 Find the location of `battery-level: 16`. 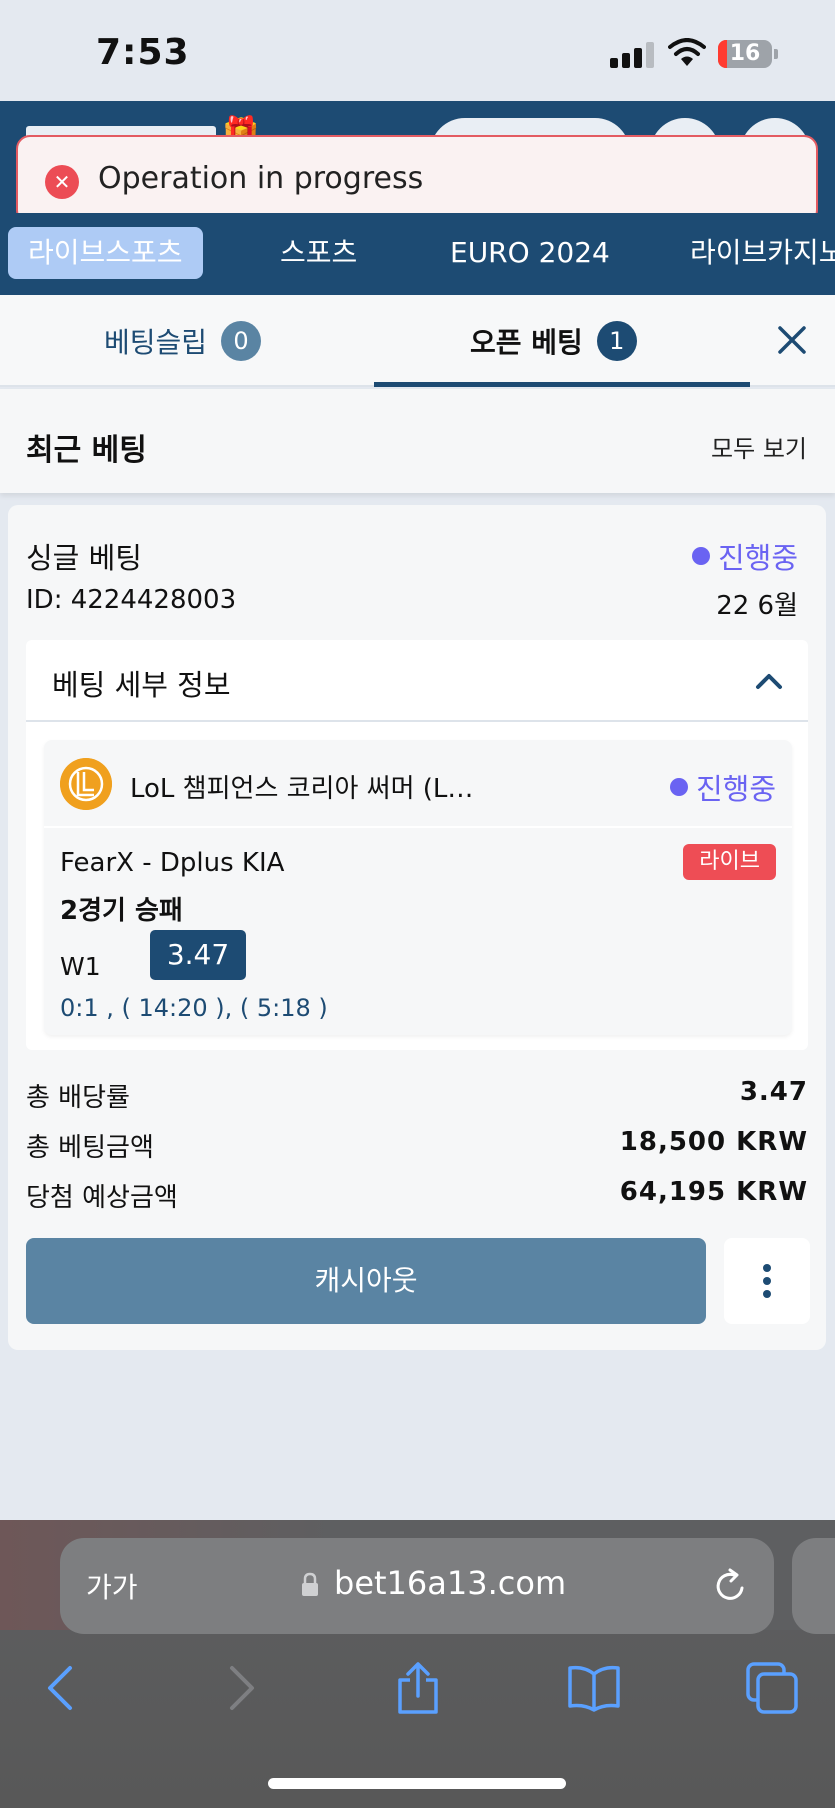

battery-level: 16 is located at coordinates (745, 53).